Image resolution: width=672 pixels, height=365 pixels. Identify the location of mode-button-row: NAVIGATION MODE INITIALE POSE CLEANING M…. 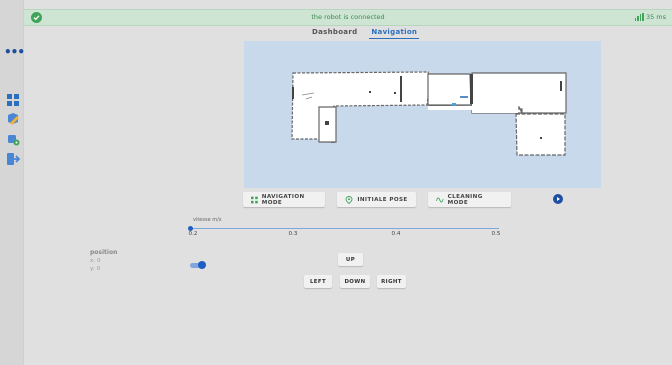
(377, 199).